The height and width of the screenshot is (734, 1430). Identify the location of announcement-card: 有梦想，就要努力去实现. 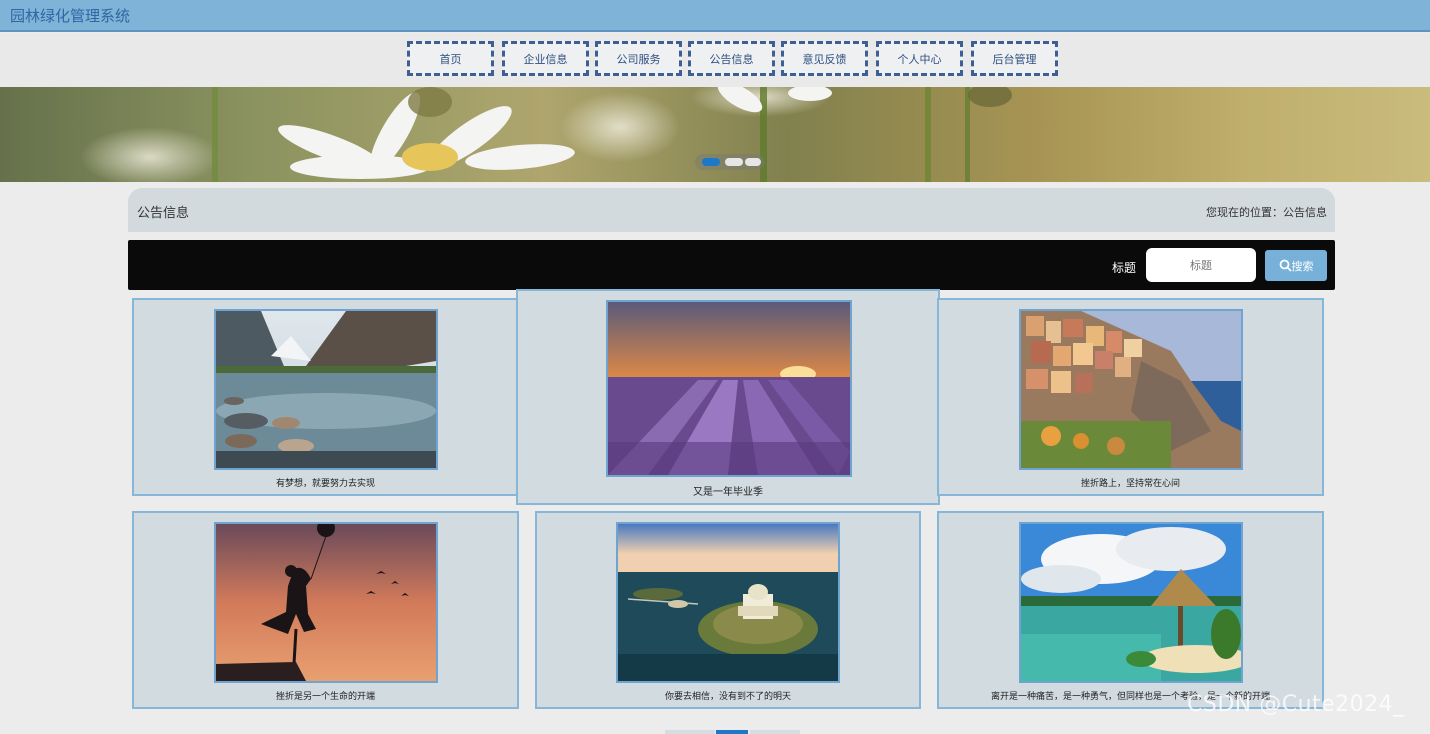
(325, 397).